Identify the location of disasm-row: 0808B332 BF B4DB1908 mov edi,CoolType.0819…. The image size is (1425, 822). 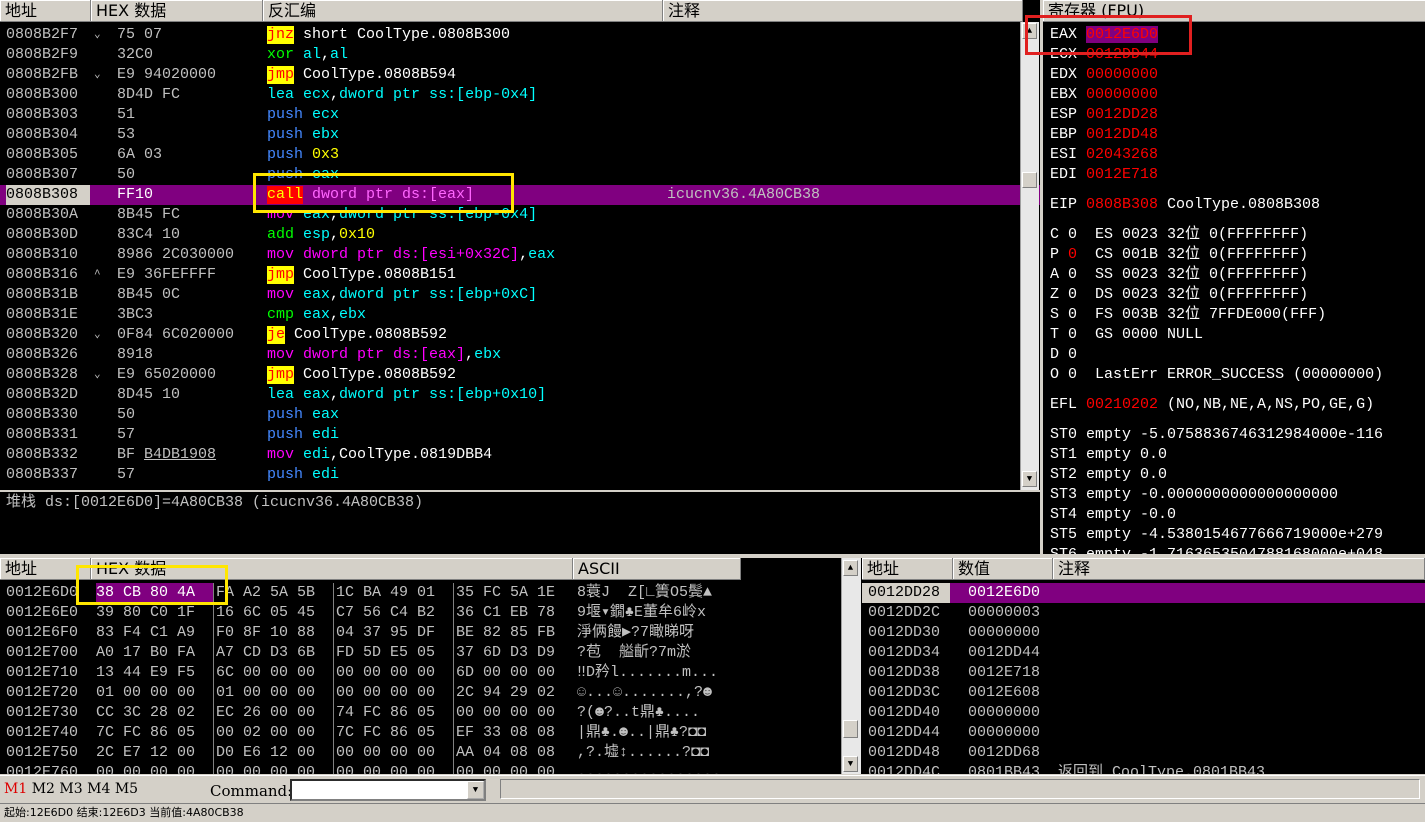
(520, 455).